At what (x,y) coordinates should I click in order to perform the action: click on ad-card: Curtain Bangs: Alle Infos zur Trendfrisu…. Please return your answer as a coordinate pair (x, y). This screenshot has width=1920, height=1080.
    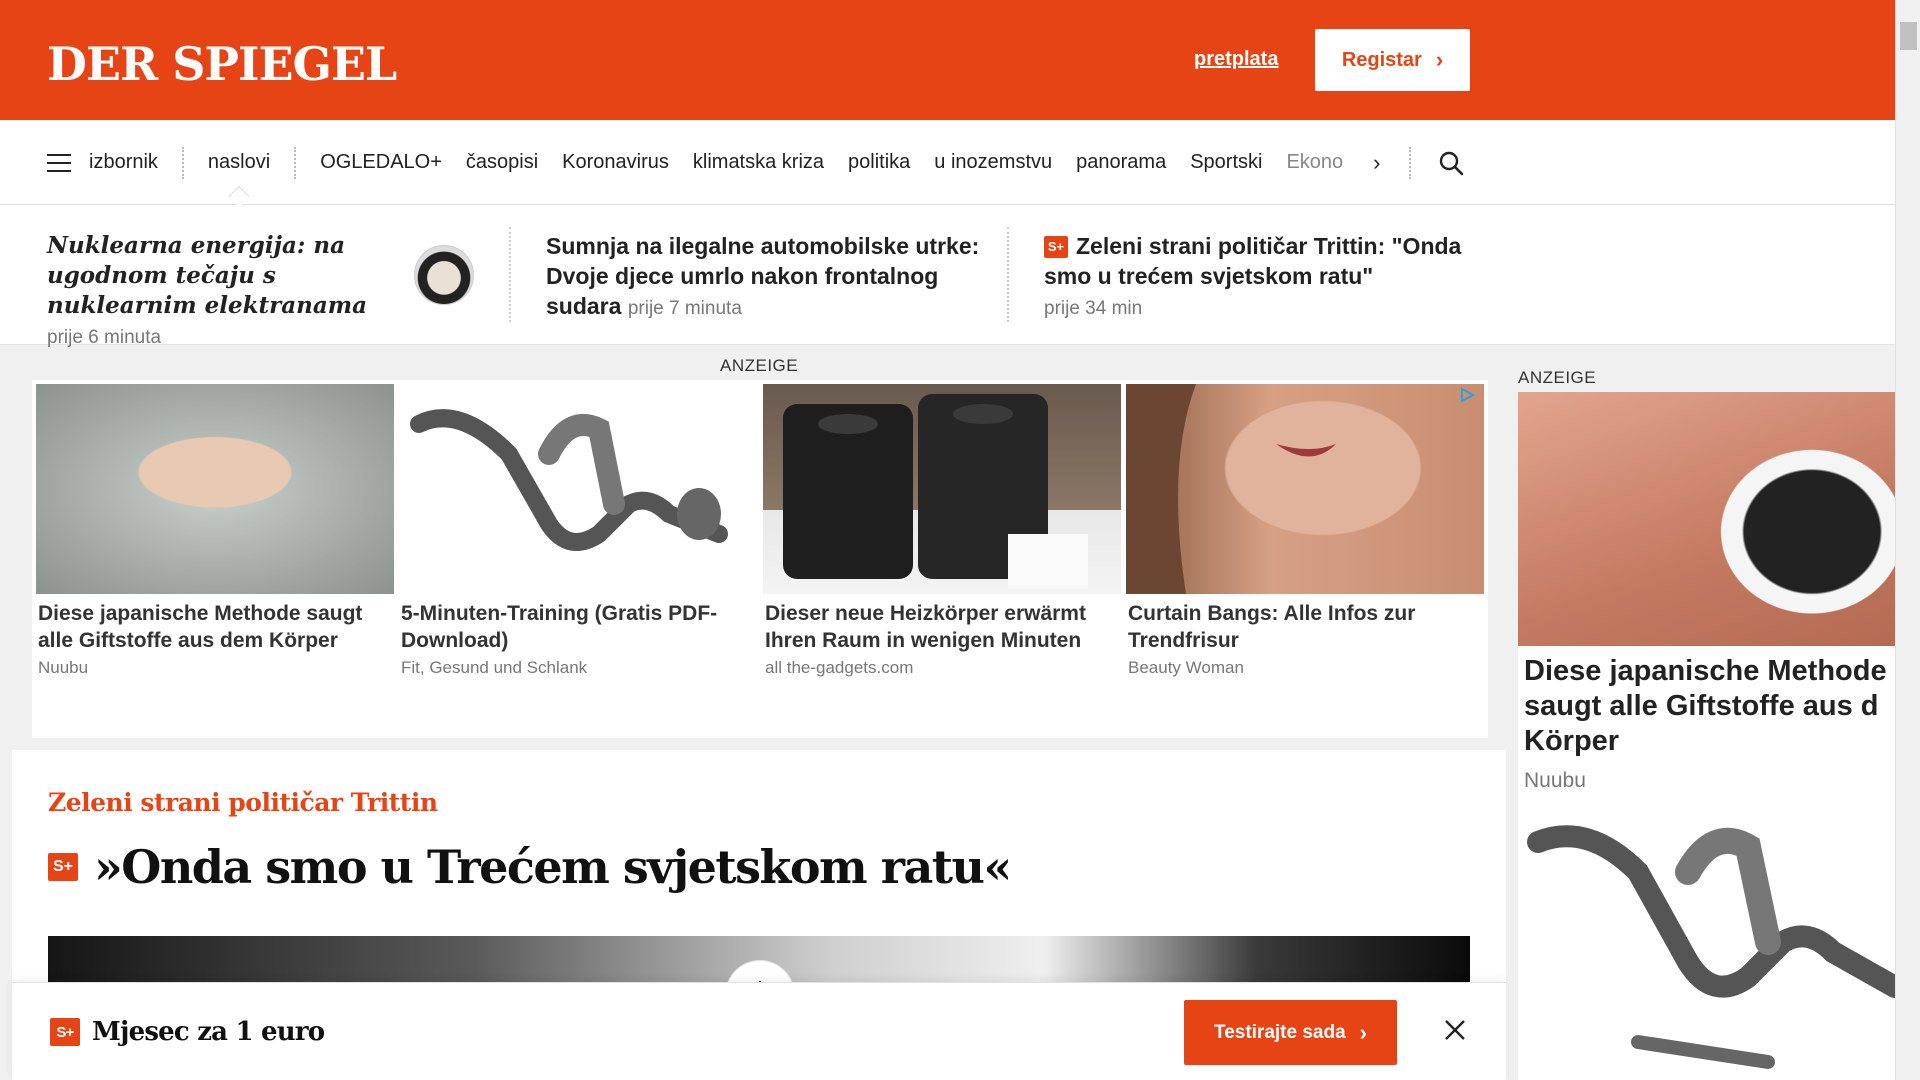
    Looking at the image, I should click on (1305, 531).